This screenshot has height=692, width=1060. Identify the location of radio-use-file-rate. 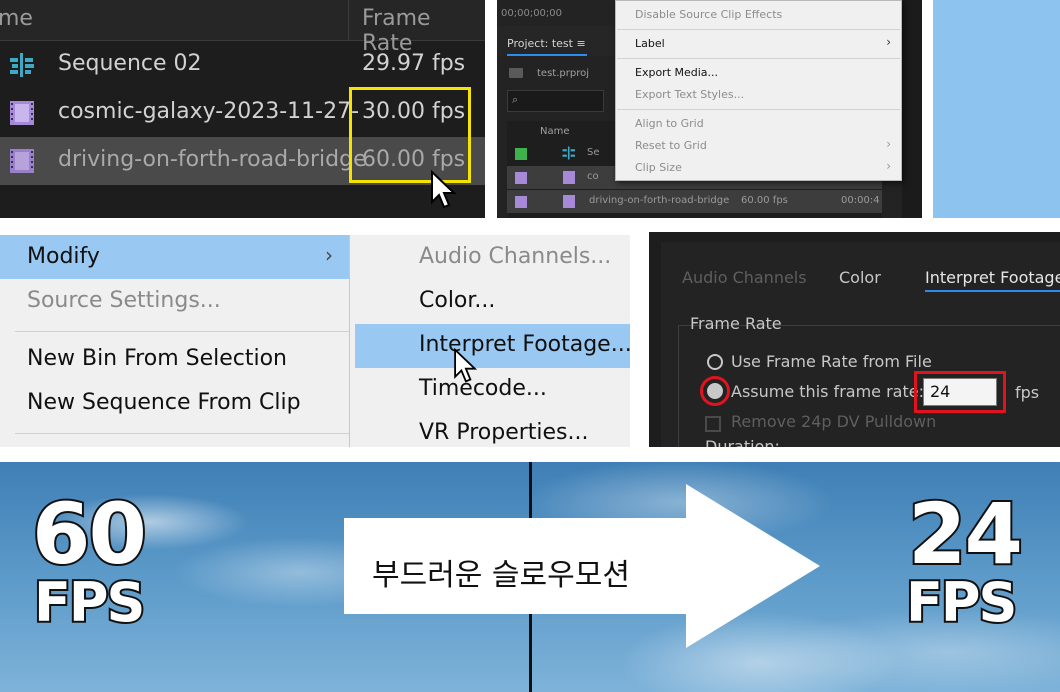
(715, 362).